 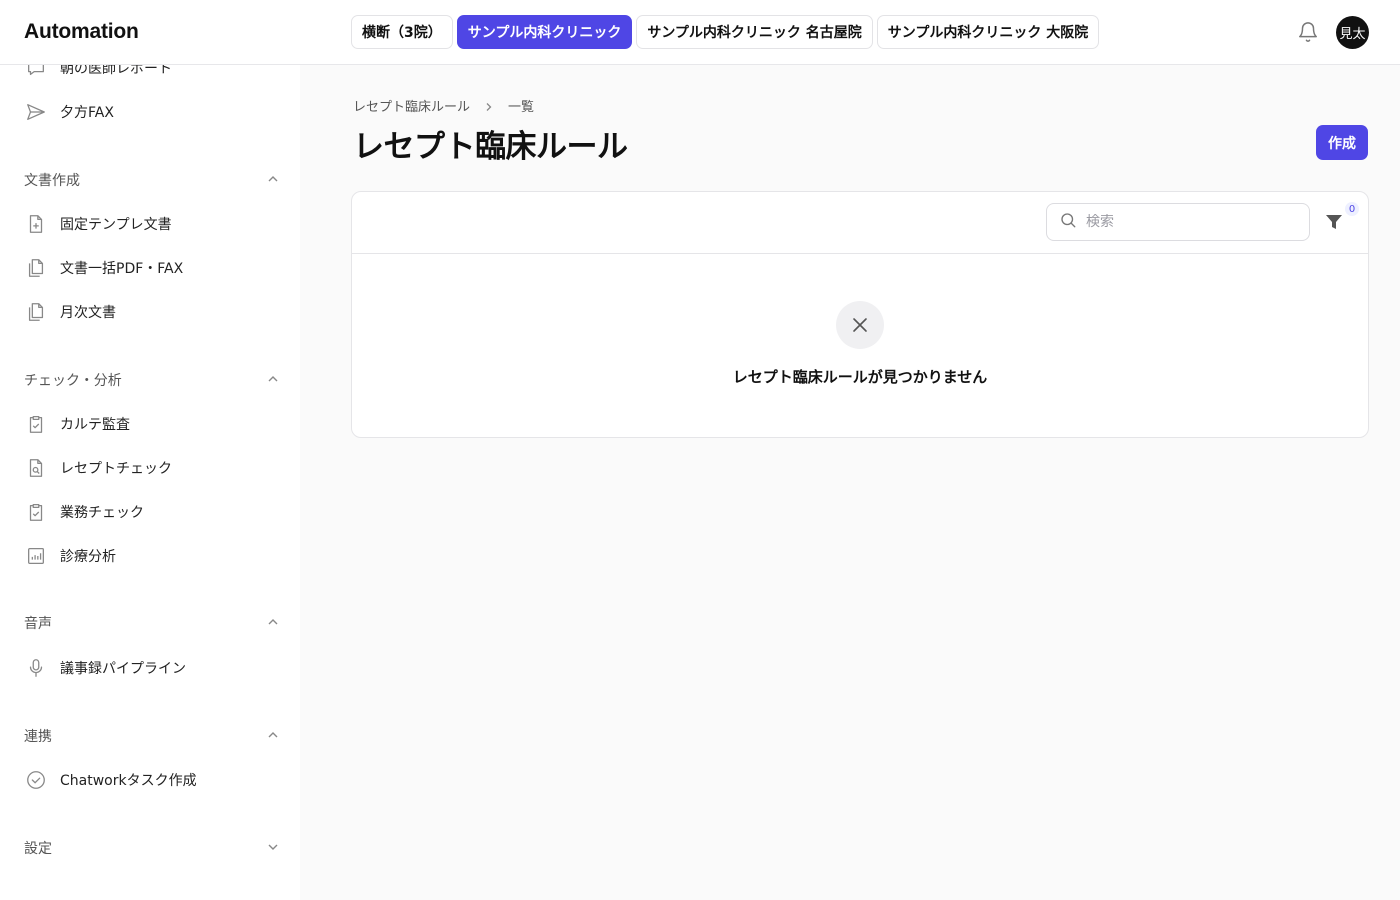 I want to click on search-icon, so click(x=1068, y=222).